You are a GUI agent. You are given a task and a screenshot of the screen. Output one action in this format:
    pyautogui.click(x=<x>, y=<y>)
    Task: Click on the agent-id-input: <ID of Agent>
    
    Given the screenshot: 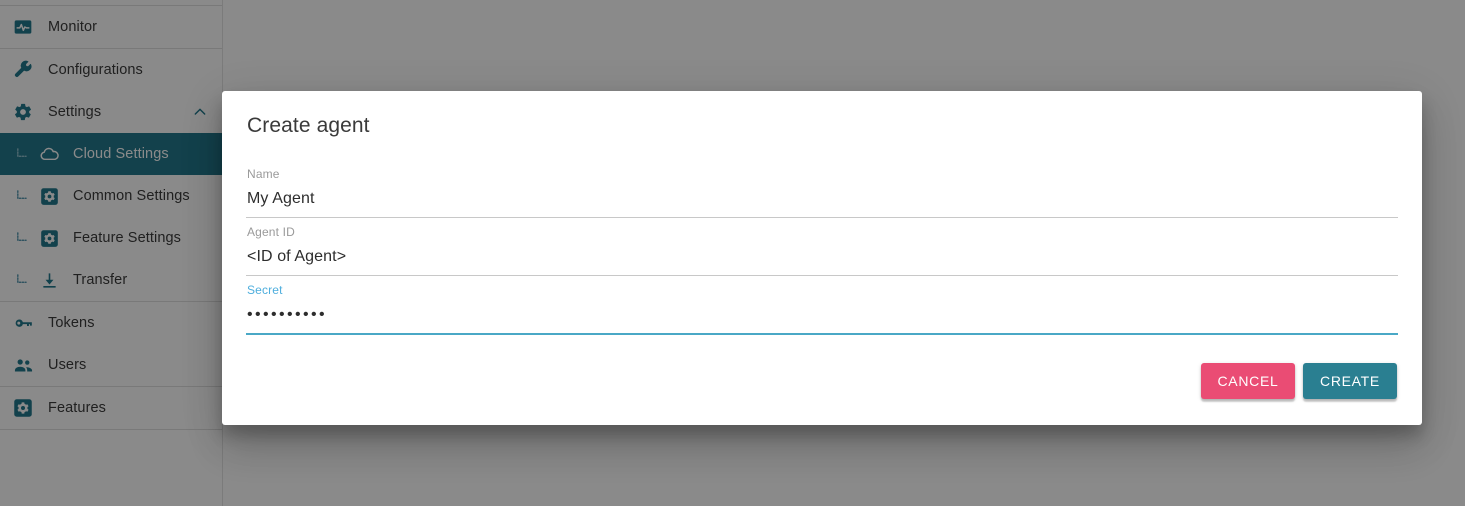 What is the action you would take?
    pyautogui.click(x=822, y=257)
    